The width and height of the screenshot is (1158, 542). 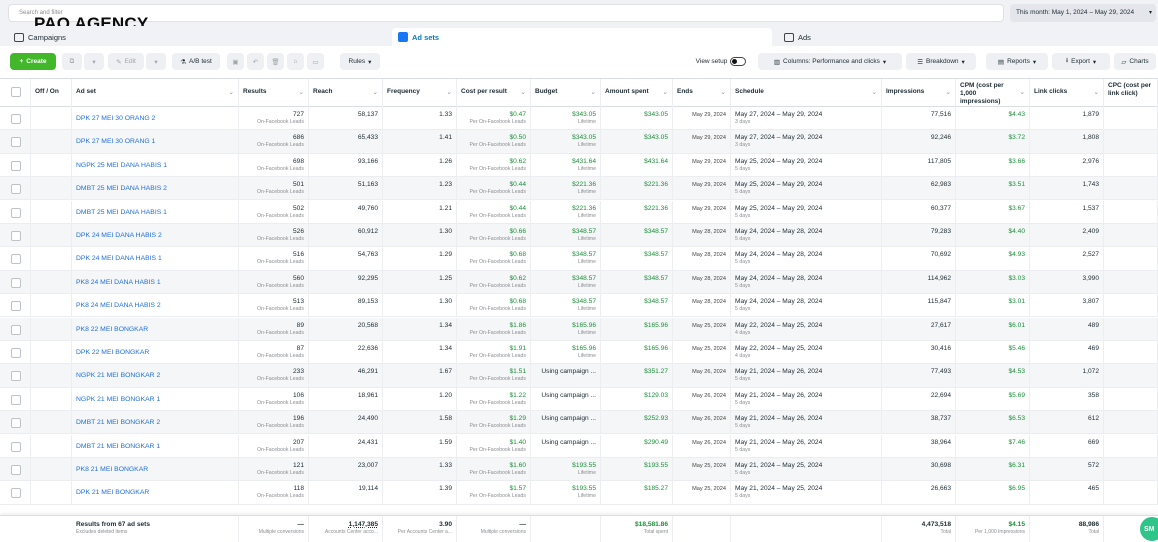 What do you see at coordinates (155, 469) in the screenshot?
I see `adset-name-link: PK8 21 MEI BONGKAR` at bounding box center [155, 469].